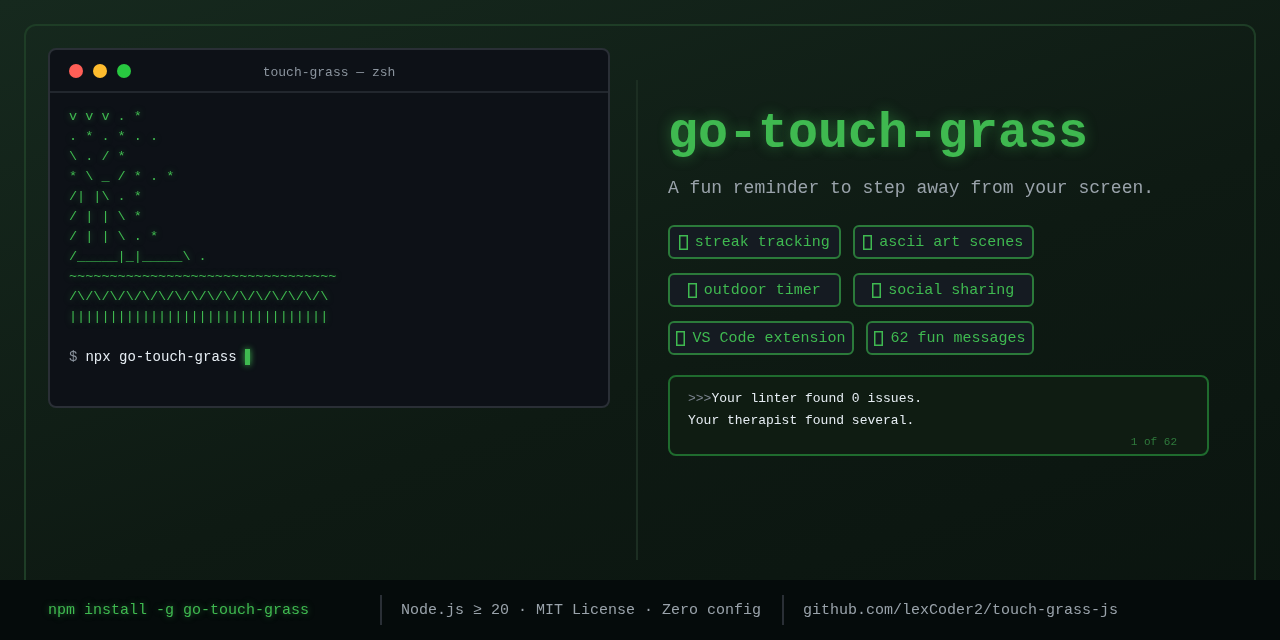 The height and width of the screenshot is (640, 1280). I want to click on feature-tag: 62 fun messages, so click(950, 338).